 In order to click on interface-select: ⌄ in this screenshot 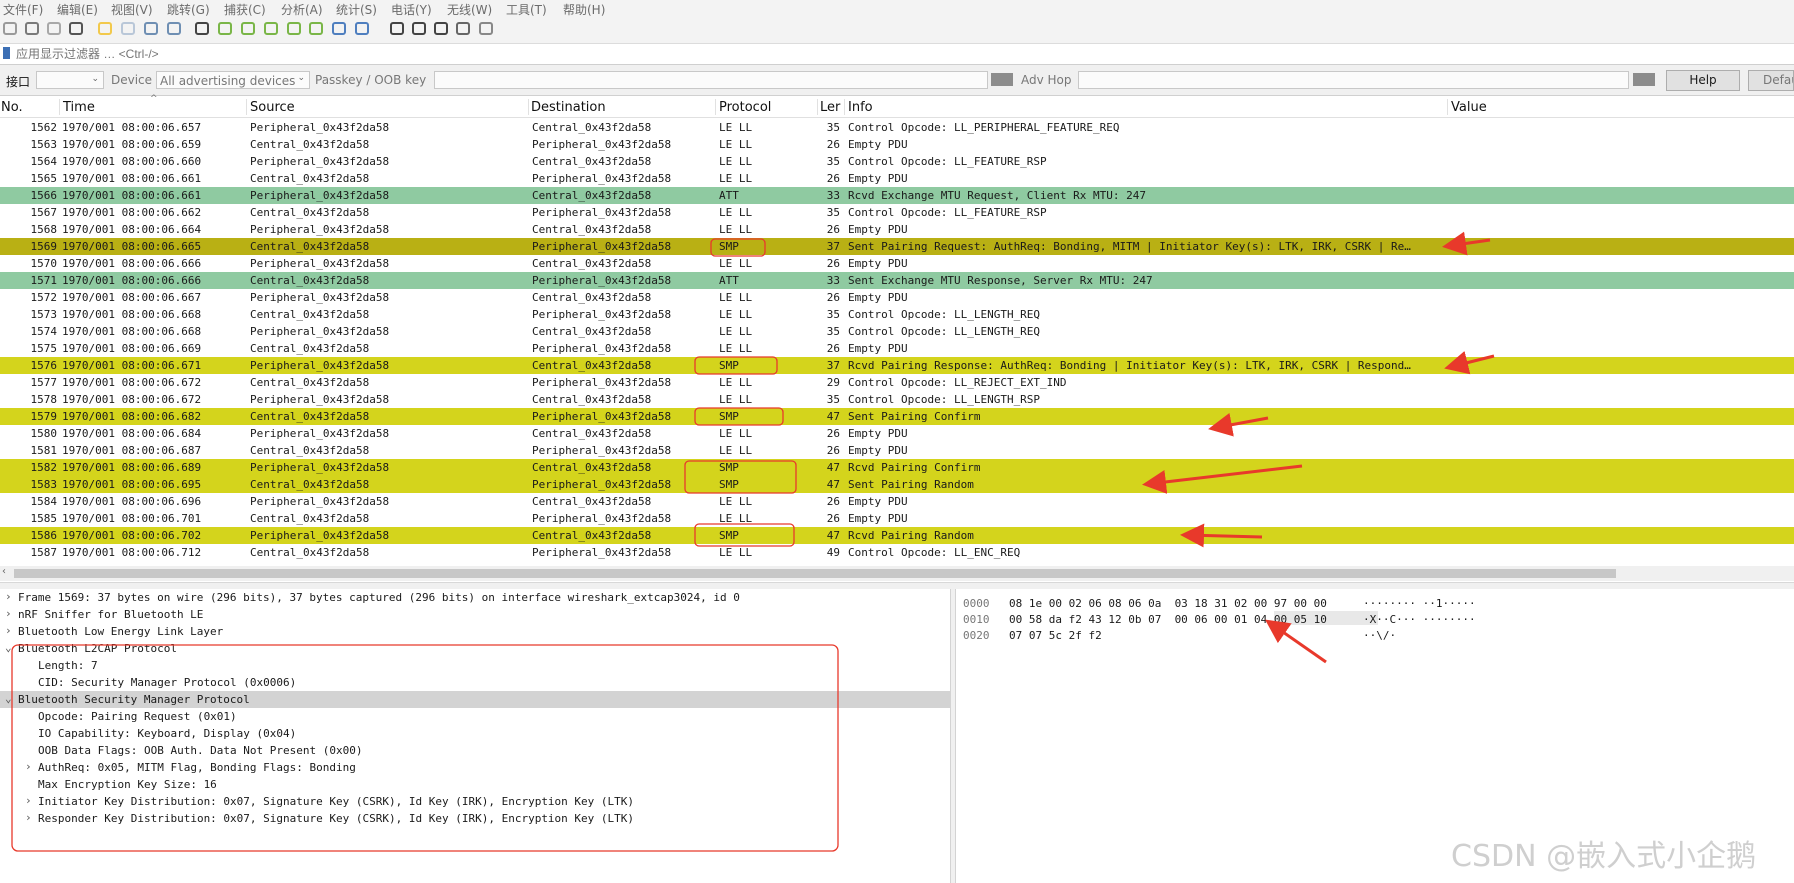, I will do `click(70, 80)`.